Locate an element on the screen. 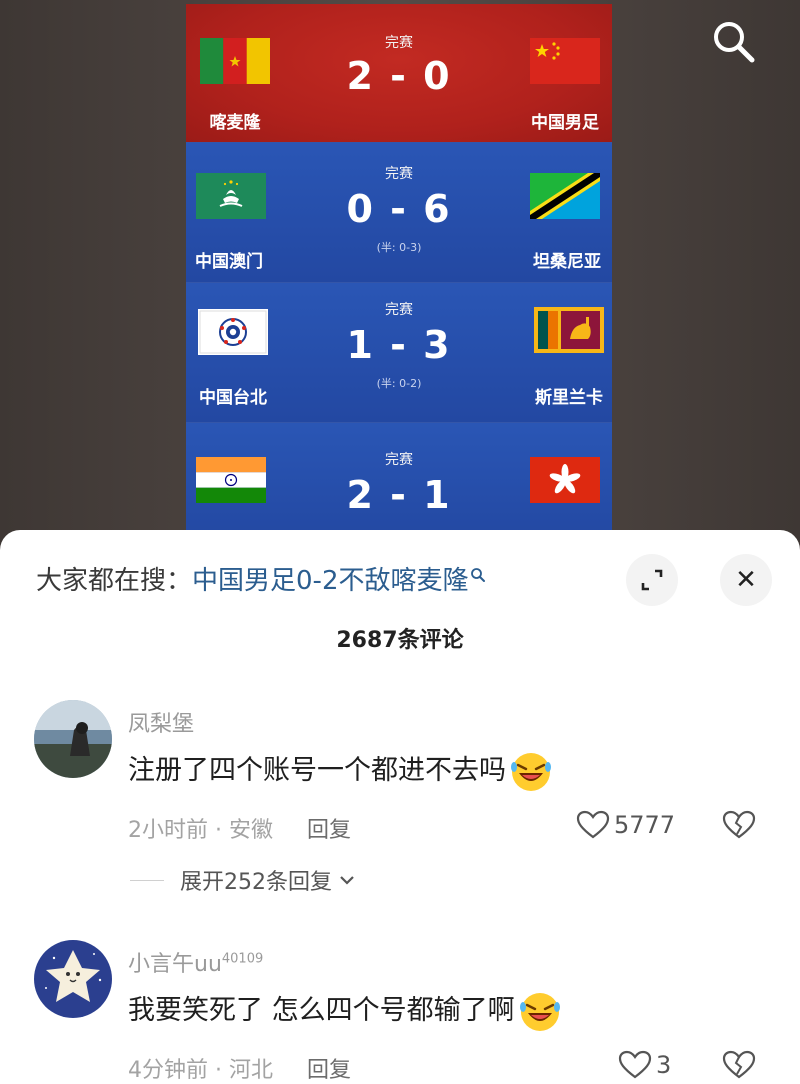 The width and height of the screenshot is (800, 1084). comment-time: 2小时前 is located at coordinates (168, 830).